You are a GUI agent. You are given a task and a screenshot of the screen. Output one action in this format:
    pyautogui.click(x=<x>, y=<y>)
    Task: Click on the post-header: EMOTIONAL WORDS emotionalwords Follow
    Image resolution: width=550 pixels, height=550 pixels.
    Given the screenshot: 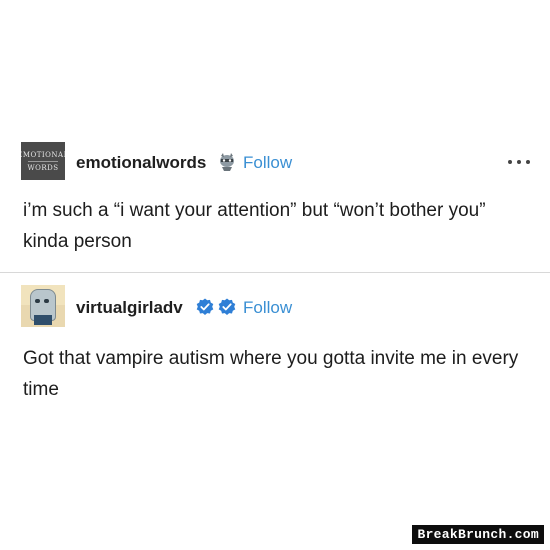 What is the action you would take?
    pyautogui.click(x=275, y=162)
    